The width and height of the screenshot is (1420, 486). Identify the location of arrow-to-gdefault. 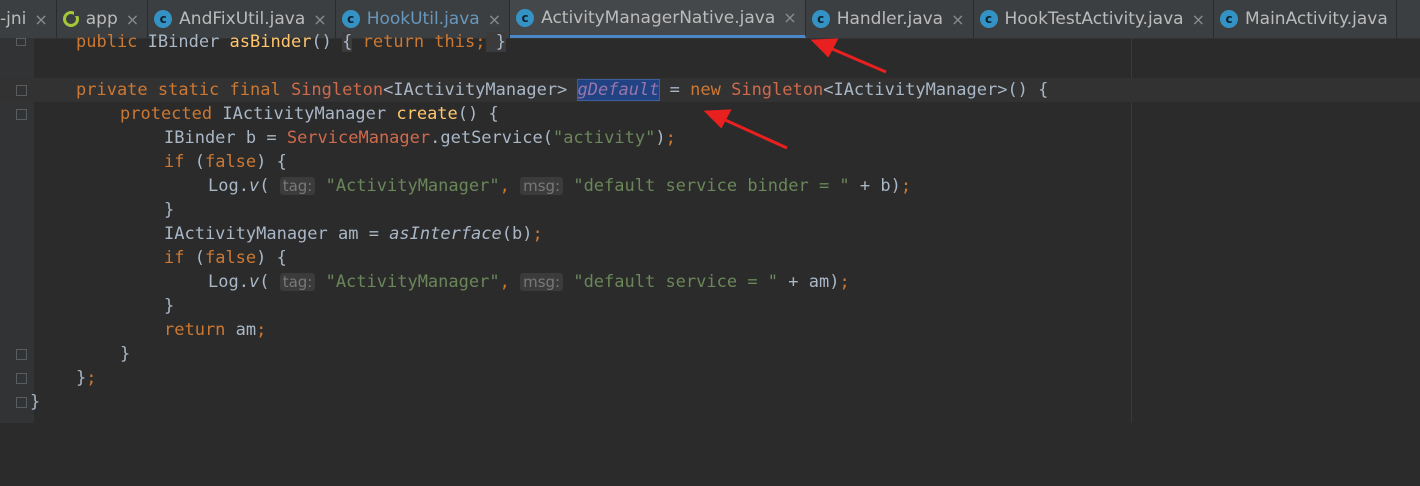
(745, 129).